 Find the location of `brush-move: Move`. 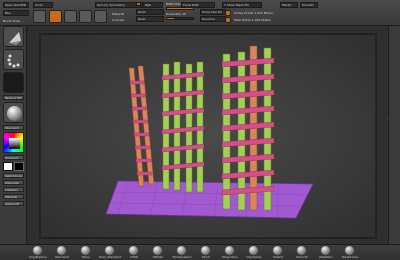

brush-move: Move is located at coordinates (86, 253).